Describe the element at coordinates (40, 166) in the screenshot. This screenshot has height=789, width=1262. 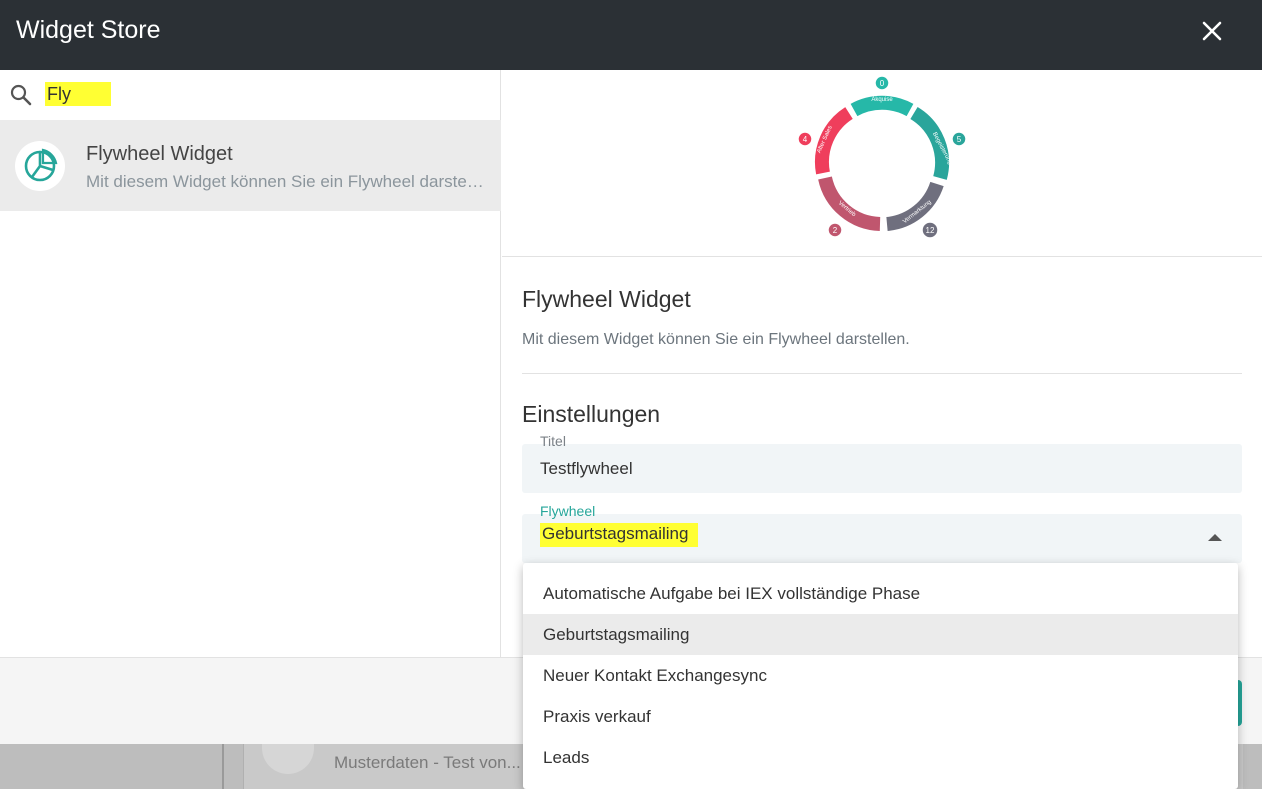
I see `flywheel-chart-icon` at that location.